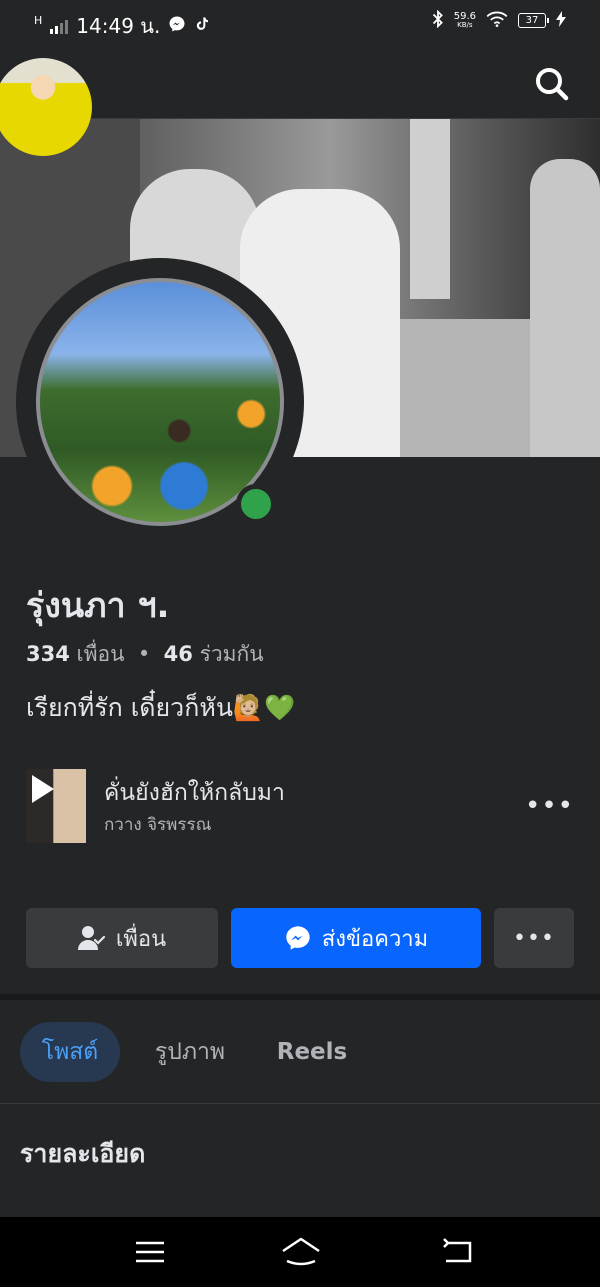 This screenshot has height=1287, width=600. I want to click on data-speed: 59.6 KB/s, so click(464, 19).